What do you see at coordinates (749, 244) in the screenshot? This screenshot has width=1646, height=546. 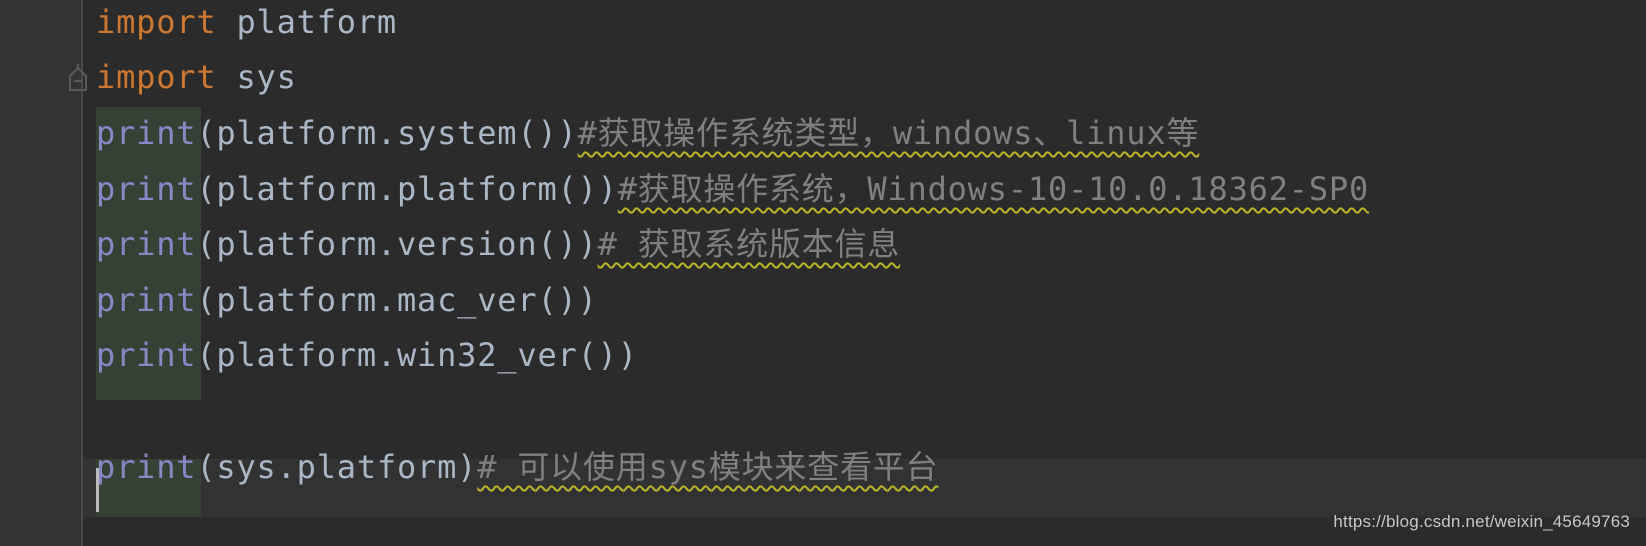 I see `comment-typo-warning: # 获取系统版本信息` at bounding box center [749, 244].